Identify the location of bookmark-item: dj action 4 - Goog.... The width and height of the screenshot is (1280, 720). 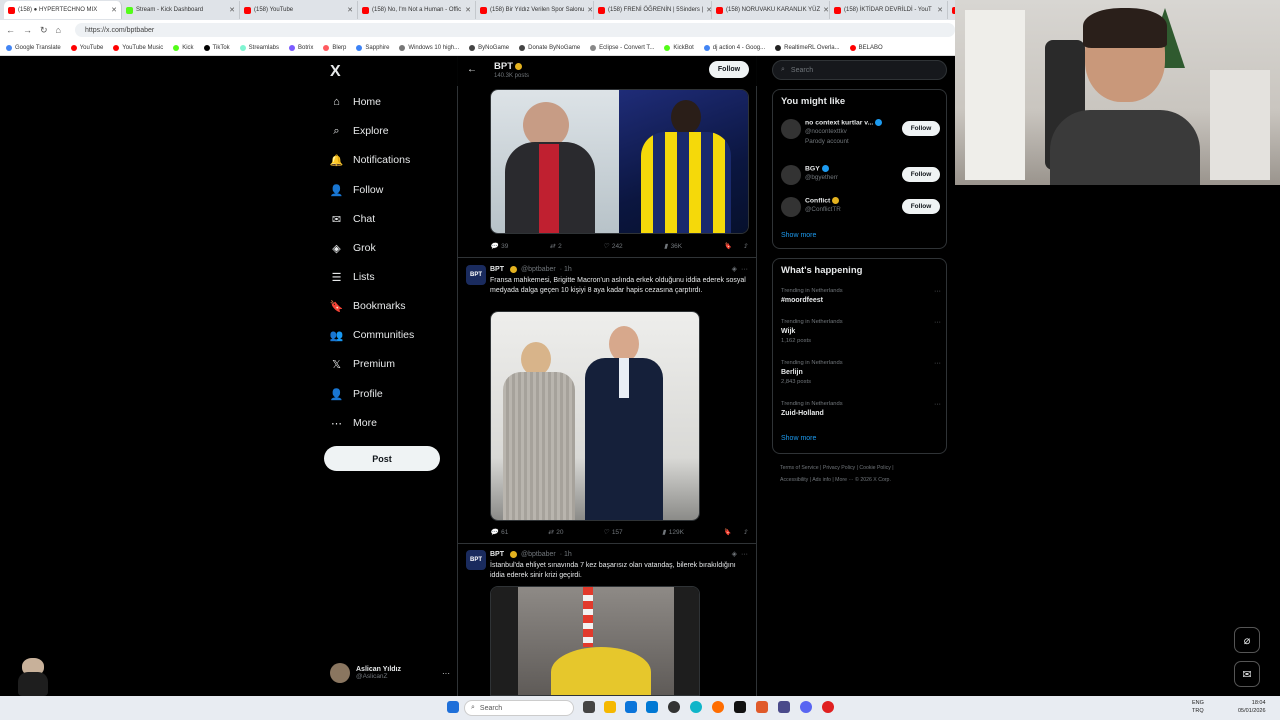
(734, 47).